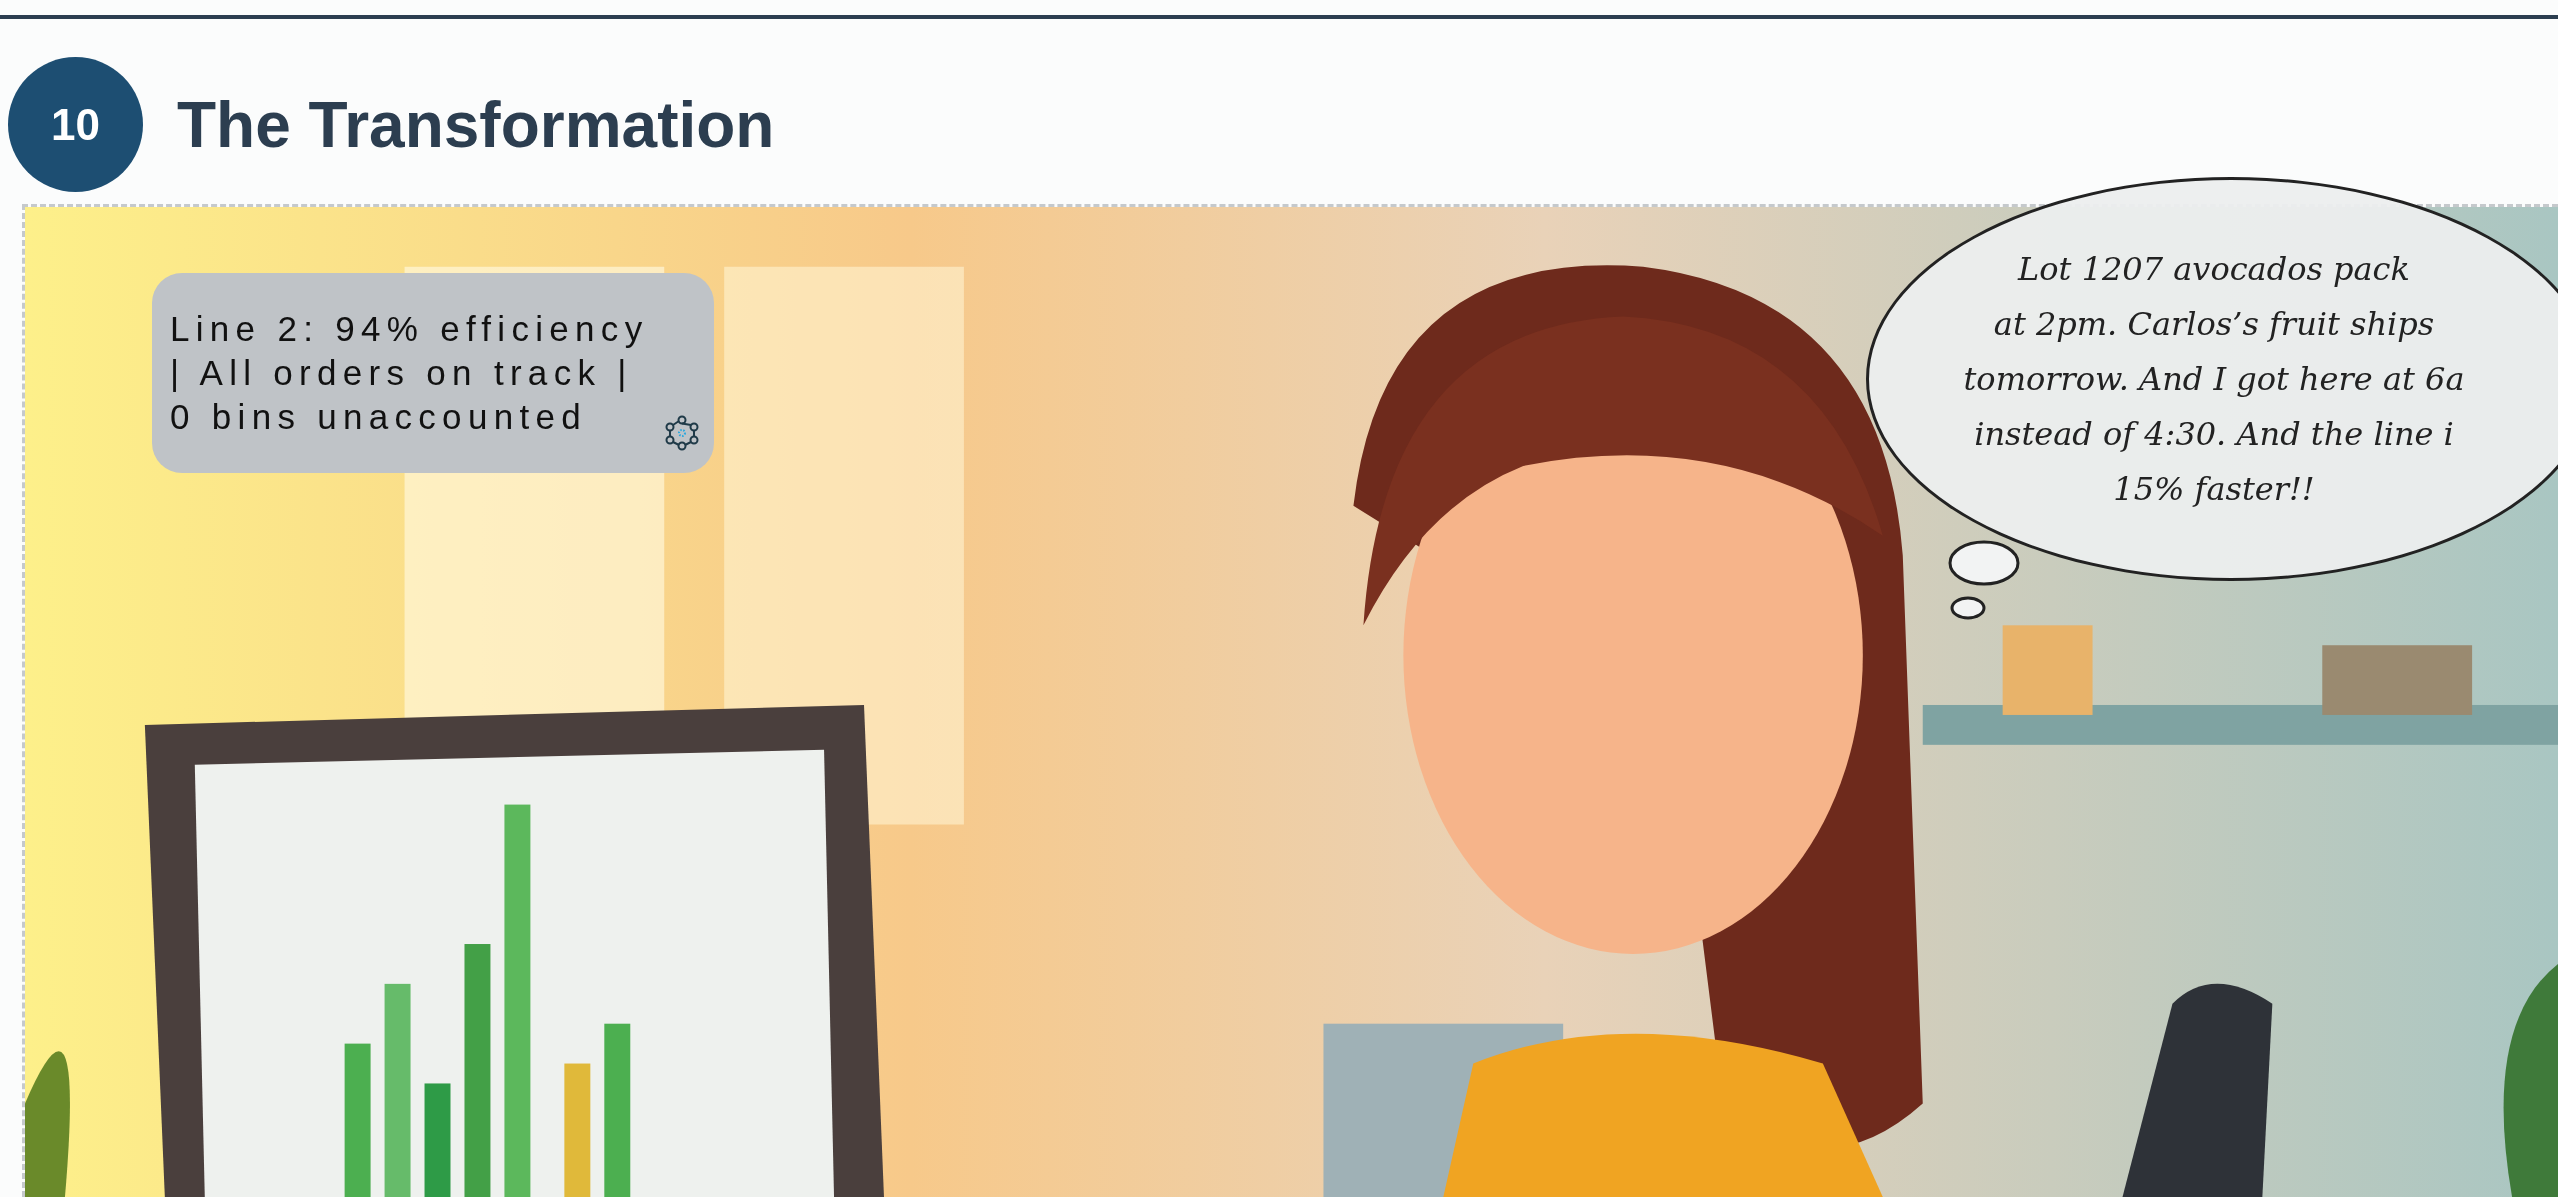 The height and width of the screenshot is (1197, 2558). Describe the element at coordinates (75, 124) in the screenshot. I see `step-number-badge: 10` at that location.